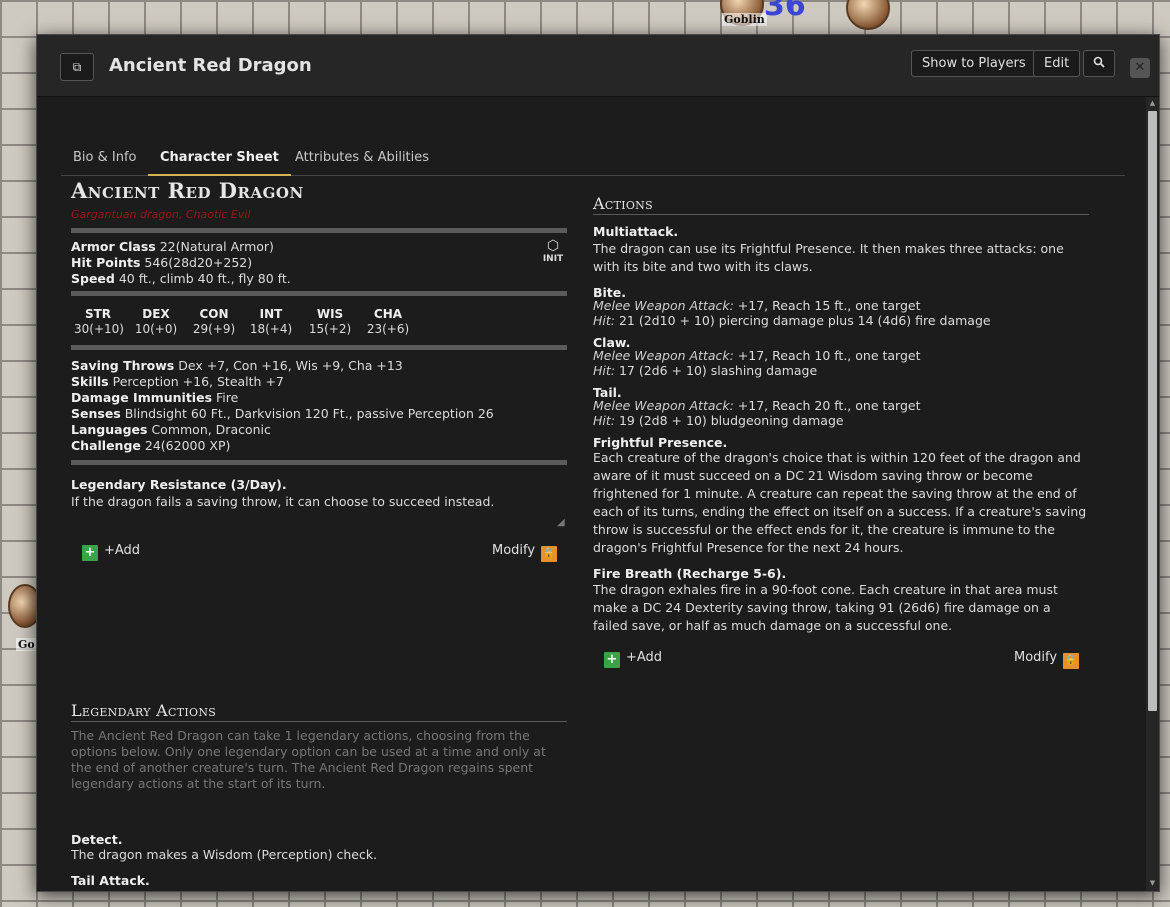  I want to click on ability-dex: DEX 10(+0), so click(156, 321).